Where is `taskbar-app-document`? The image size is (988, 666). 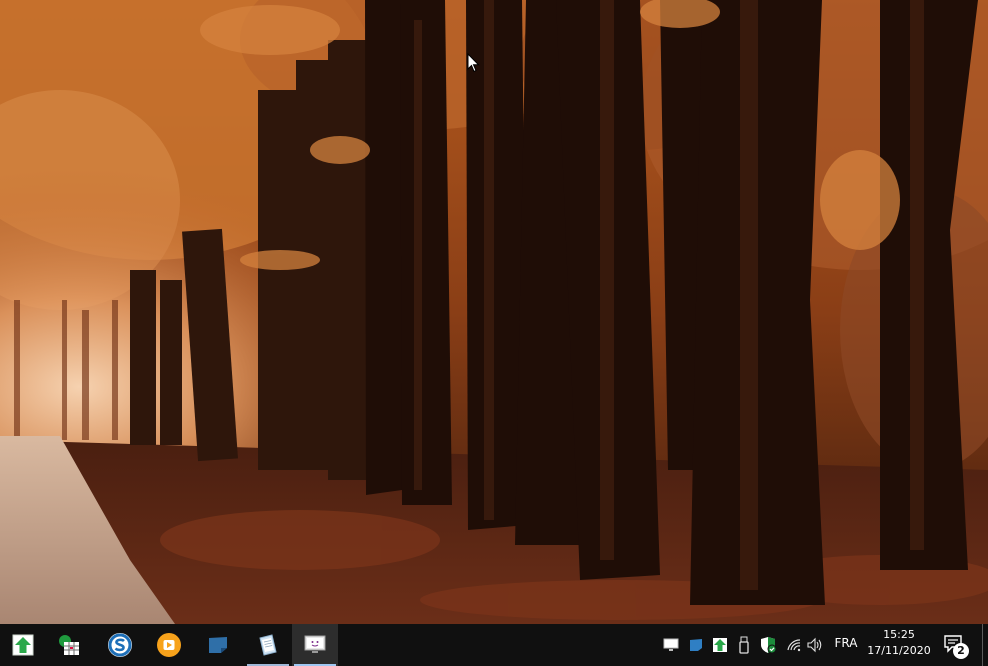
taskbar-app-document is located at coordinates (268, 645).